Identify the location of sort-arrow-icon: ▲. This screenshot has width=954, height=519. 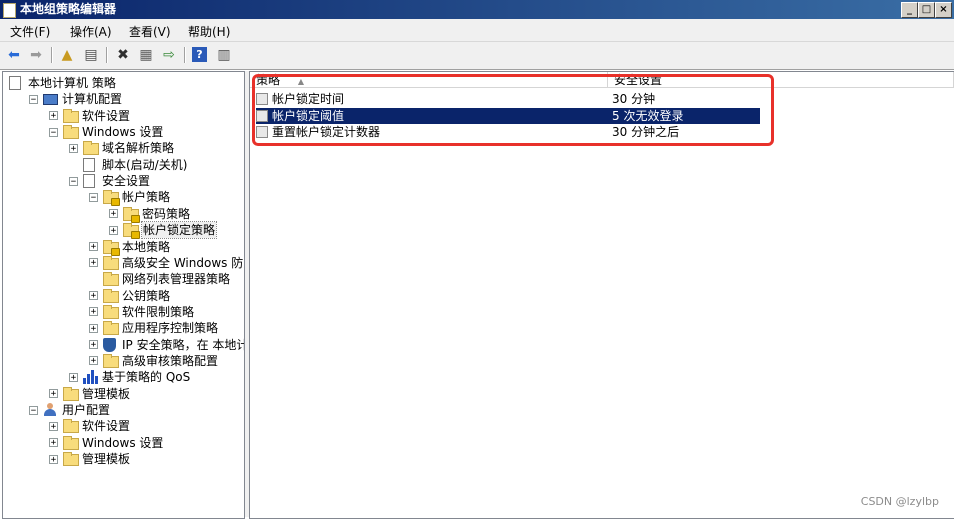
(300, 81).